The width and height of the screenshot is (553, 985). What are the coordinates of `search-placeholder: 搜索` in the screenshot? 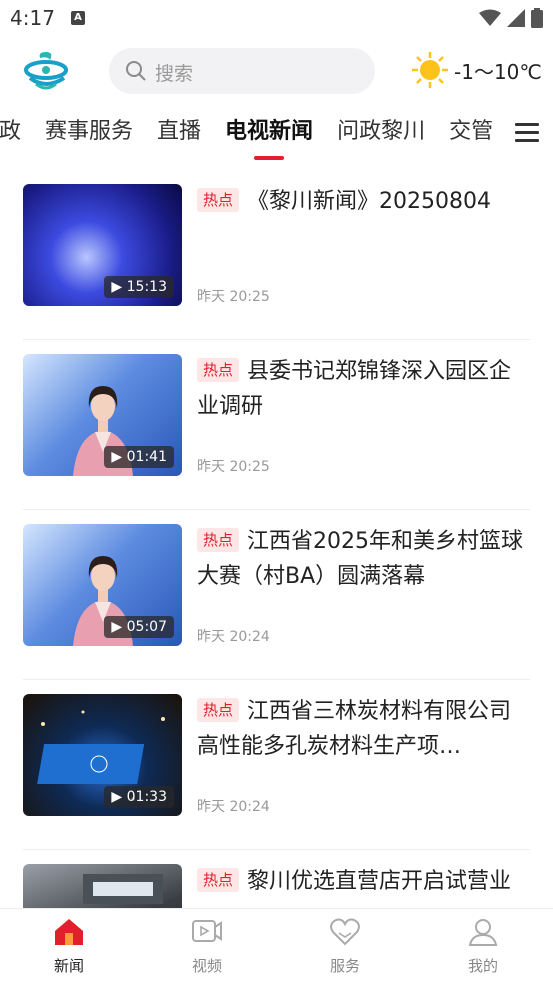 It's located at (174, 74).